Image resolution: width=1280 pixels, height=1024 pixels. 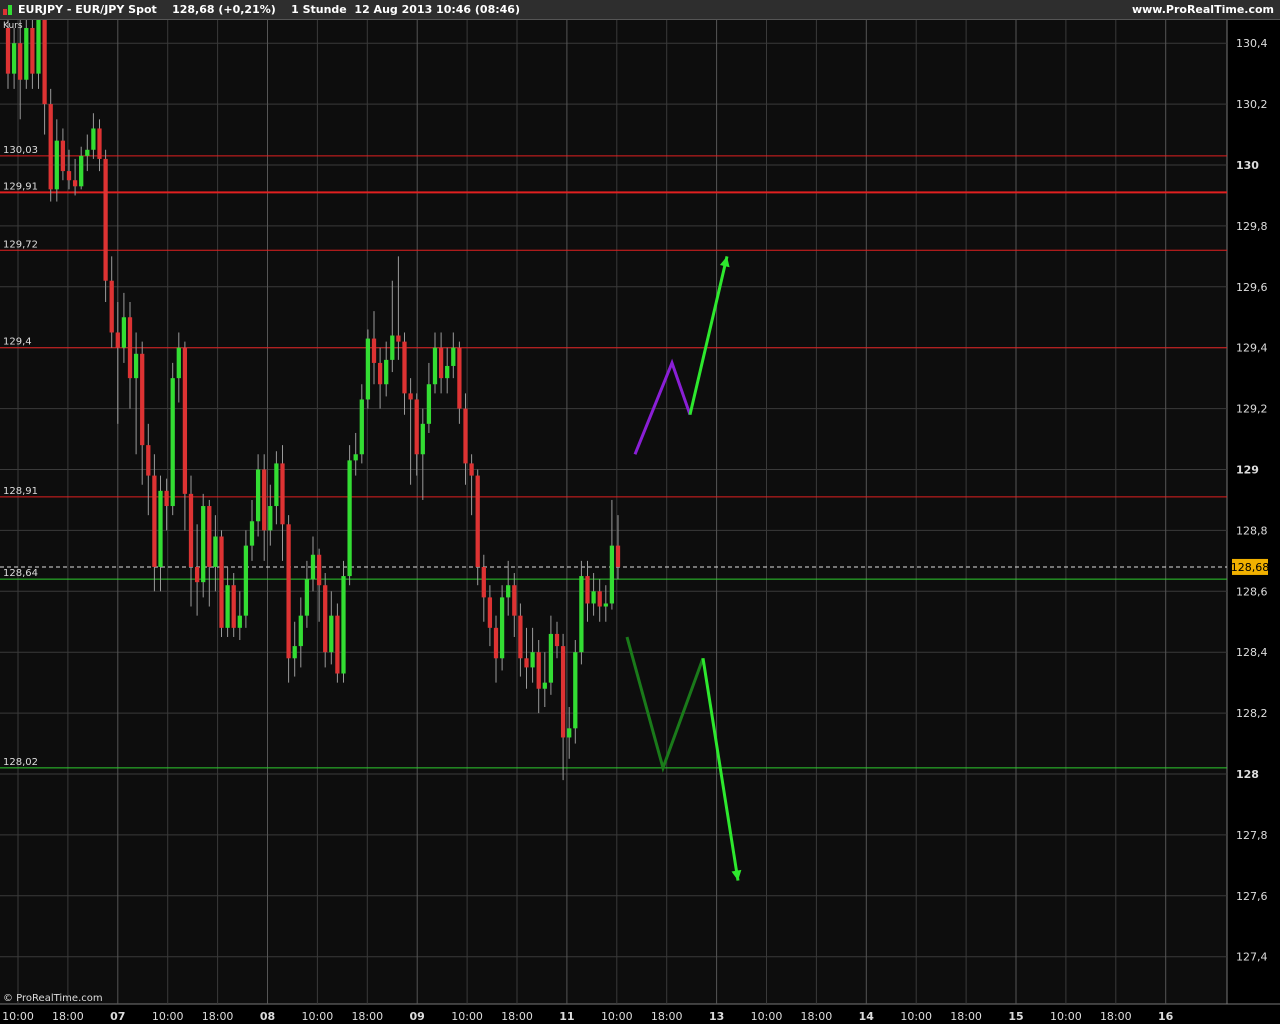 I want to click on time-axis, so click(x=640, y=1014).